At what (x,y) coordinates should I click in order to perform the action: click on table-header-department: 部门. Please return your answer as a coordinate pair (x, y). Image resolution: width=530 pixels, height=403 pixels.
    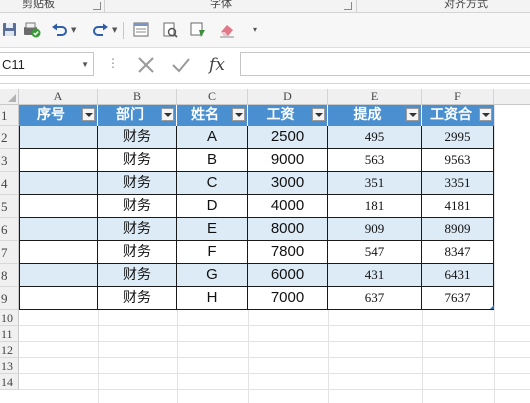
    Looking at the image, I should click on (137, 115).